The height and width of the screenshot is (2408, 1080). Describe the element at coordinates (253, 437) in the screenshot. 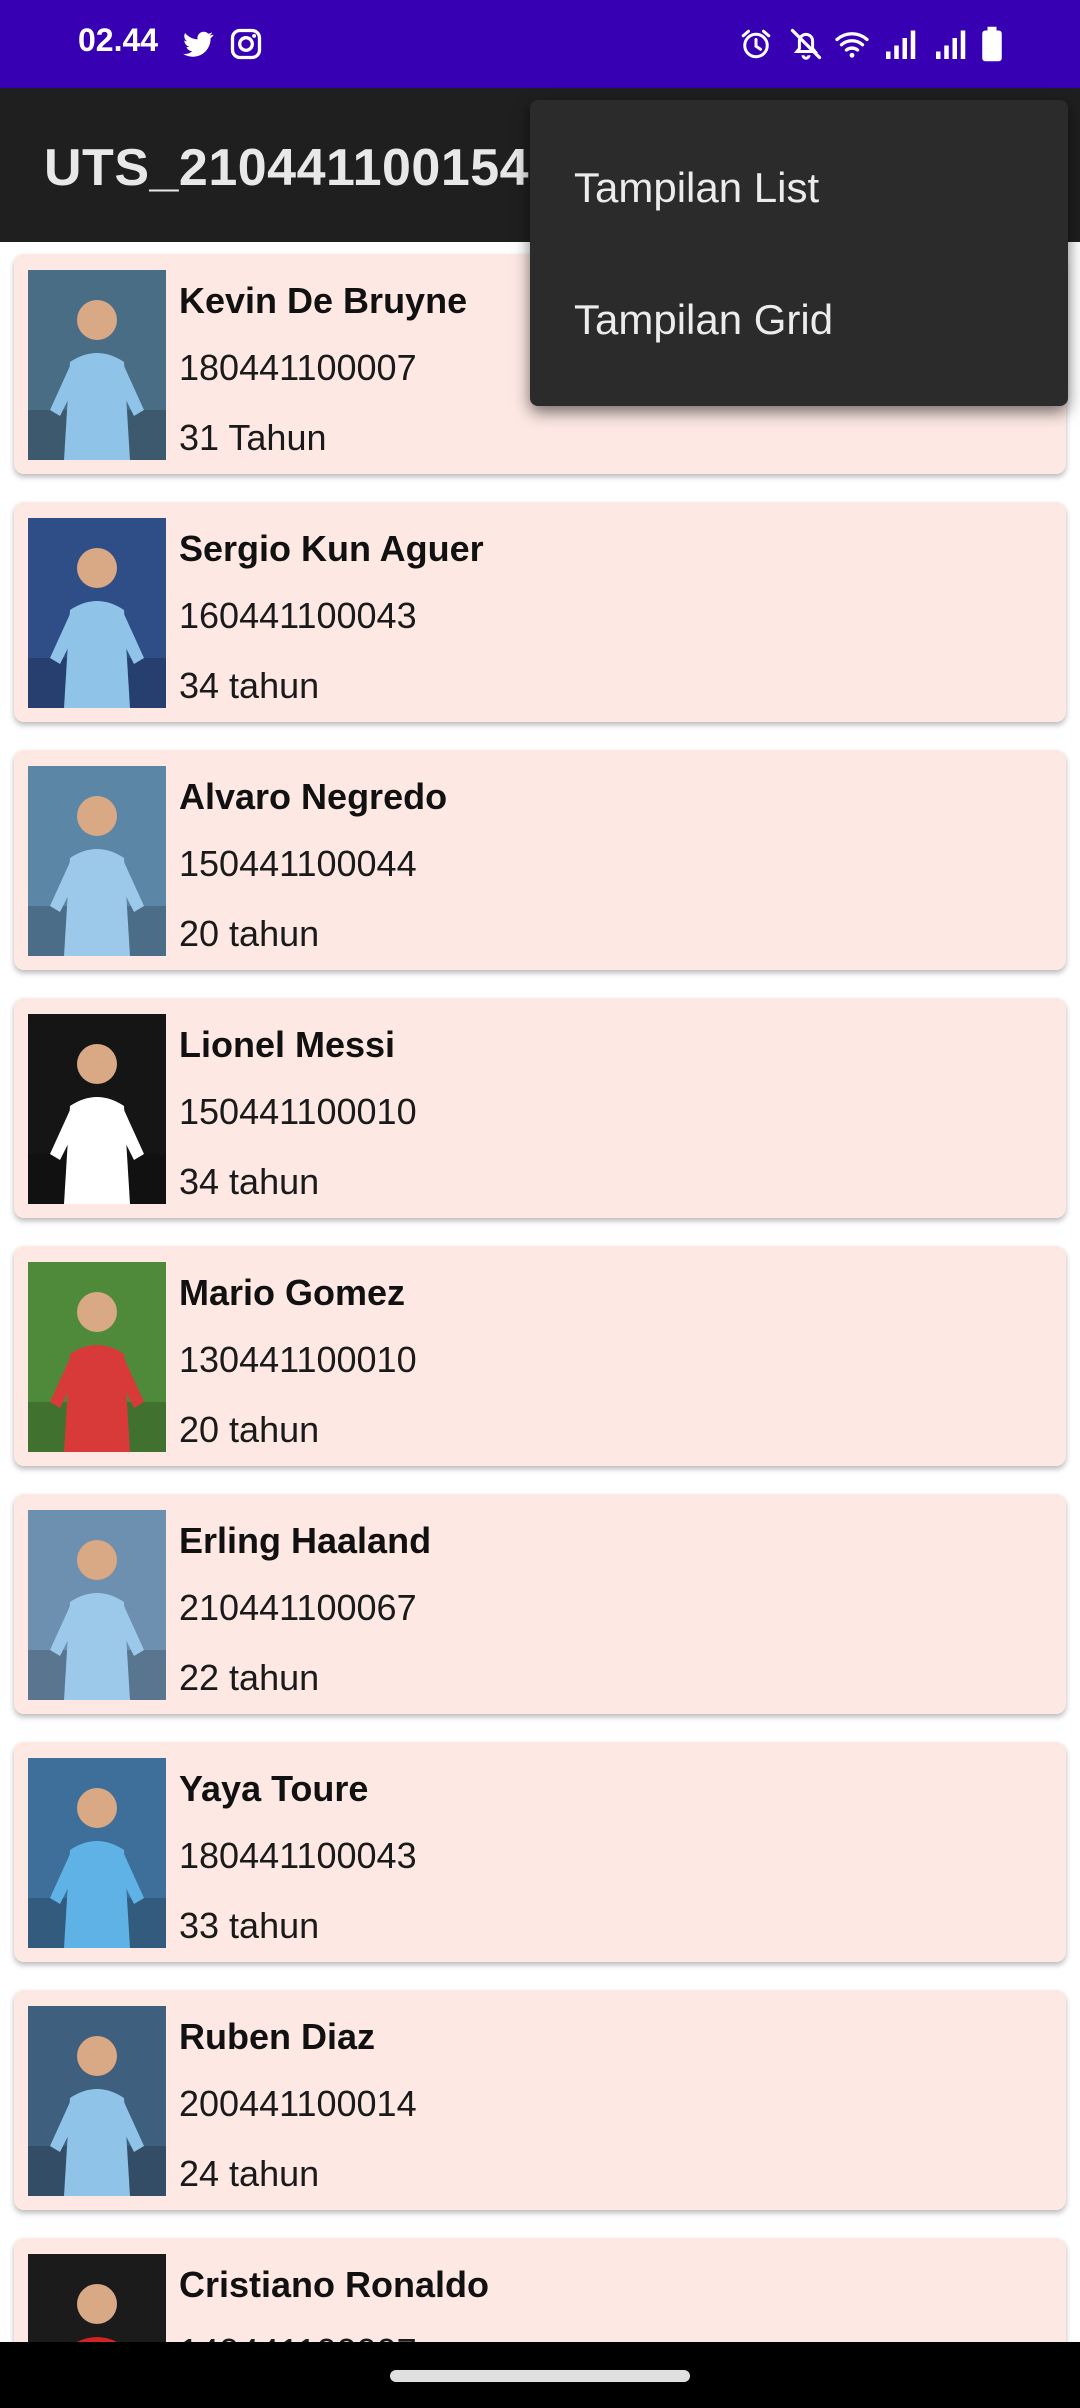

I see `player-age: 31 Tahun` at that location.